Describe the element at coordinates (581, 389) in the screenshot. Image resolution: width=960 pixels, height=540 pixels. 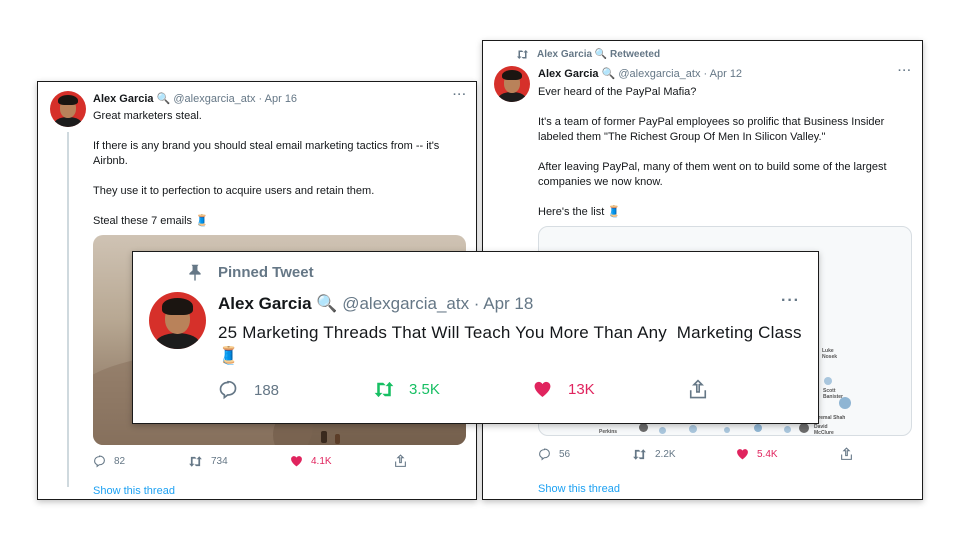
I see `like-count: 13K` at that location.